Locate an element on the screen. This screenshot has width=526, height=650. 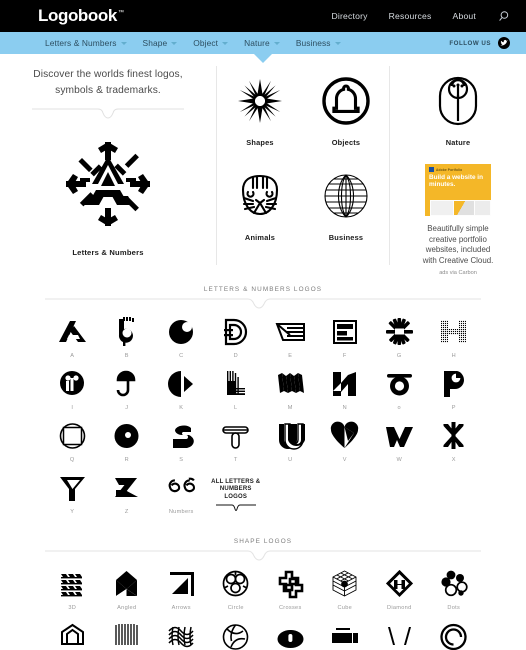
hero-category-business: Business is located at coordinates (346, 208).